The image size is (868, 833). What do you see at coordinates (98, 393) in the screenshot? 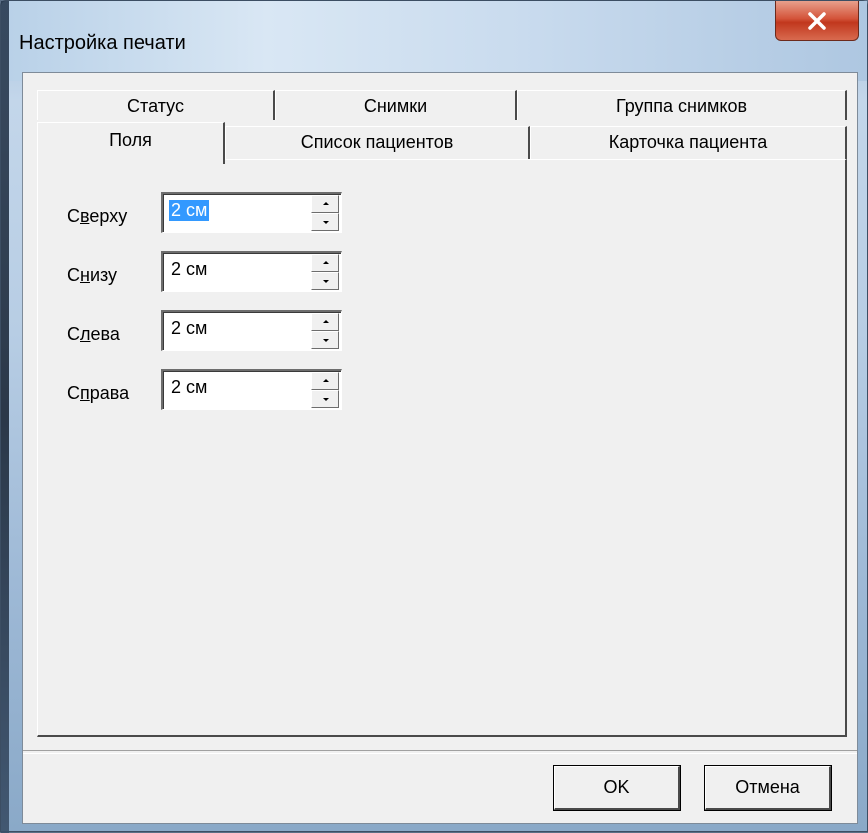
I see `right-margin-label: Справа` at bounding box center [98, 393].